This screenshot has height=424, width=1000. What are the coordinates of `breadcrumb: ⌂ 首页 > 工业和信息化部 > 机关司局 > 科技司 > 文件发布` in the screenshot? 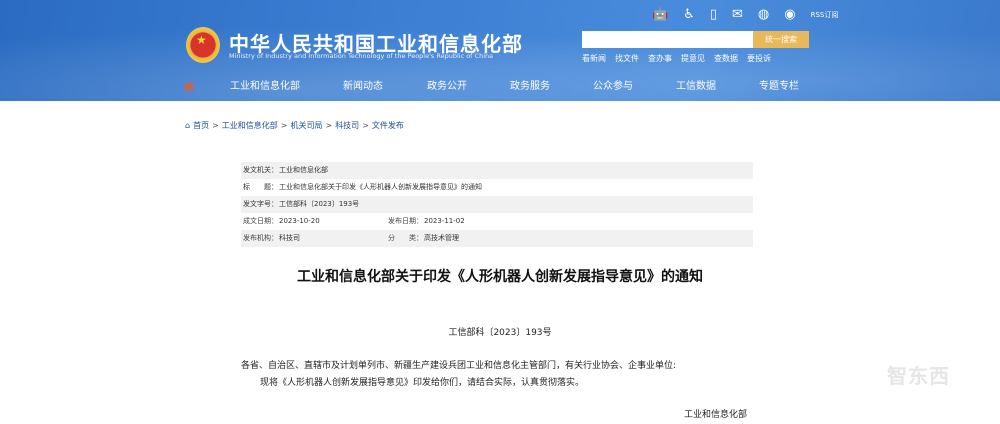 It's located at (294, 125).